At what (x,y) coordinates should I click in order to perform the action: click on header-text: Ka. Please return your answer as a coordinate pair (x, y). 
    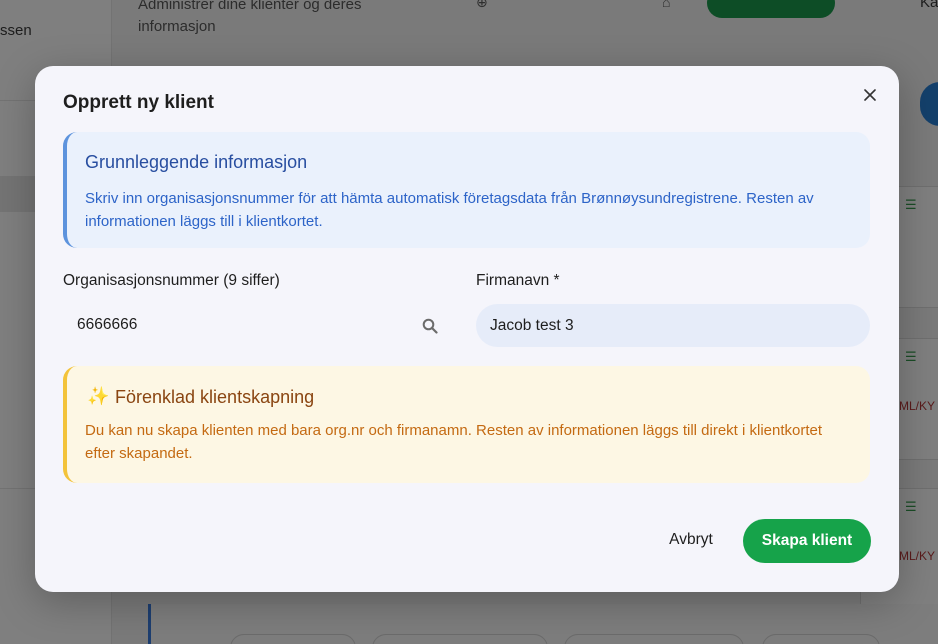
    Looking at the image, I should click on (929, 5).